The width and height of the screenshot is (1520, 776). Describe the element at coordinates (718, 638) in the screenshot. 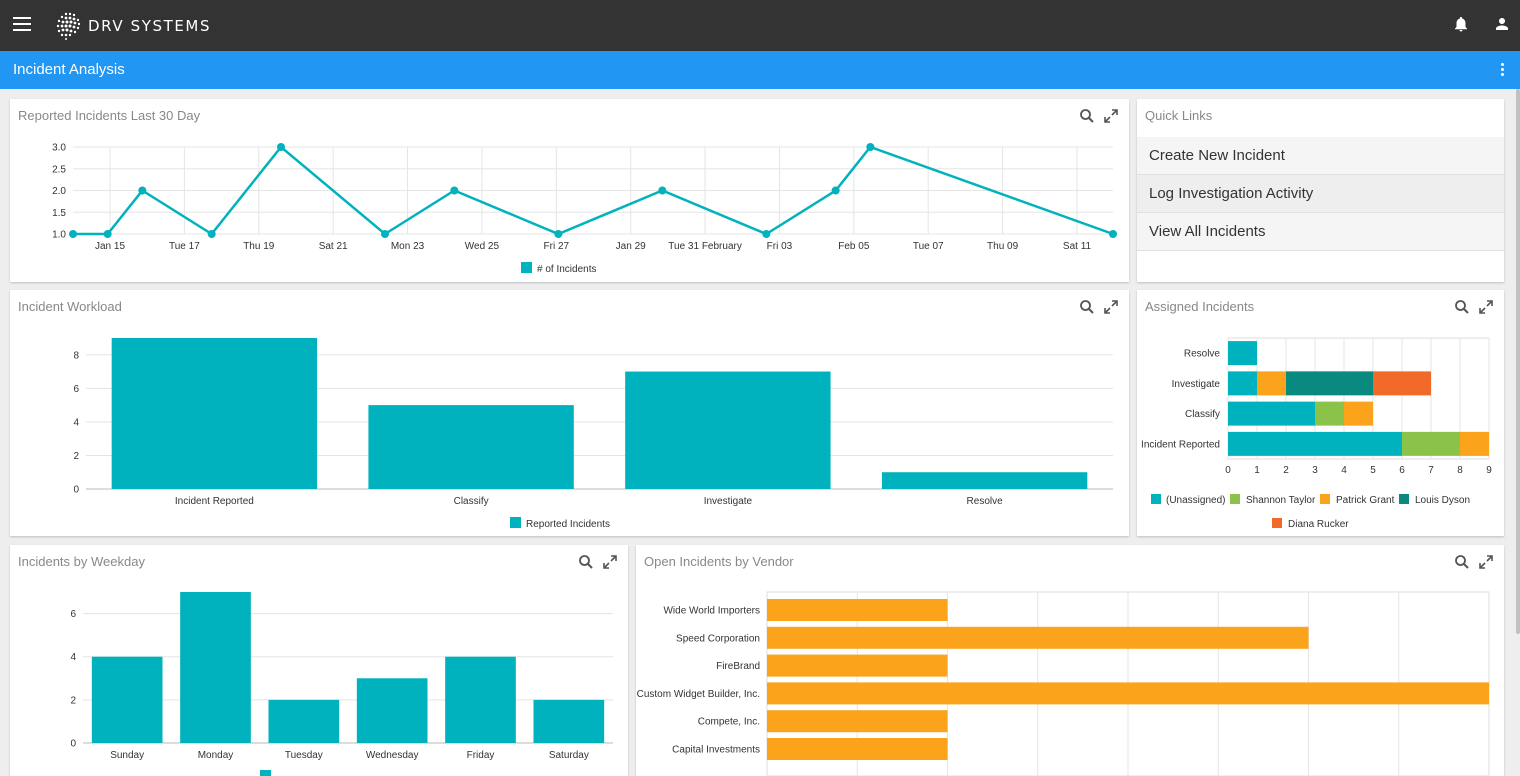

I see `y-category-label: Speed Corporation` at that location.